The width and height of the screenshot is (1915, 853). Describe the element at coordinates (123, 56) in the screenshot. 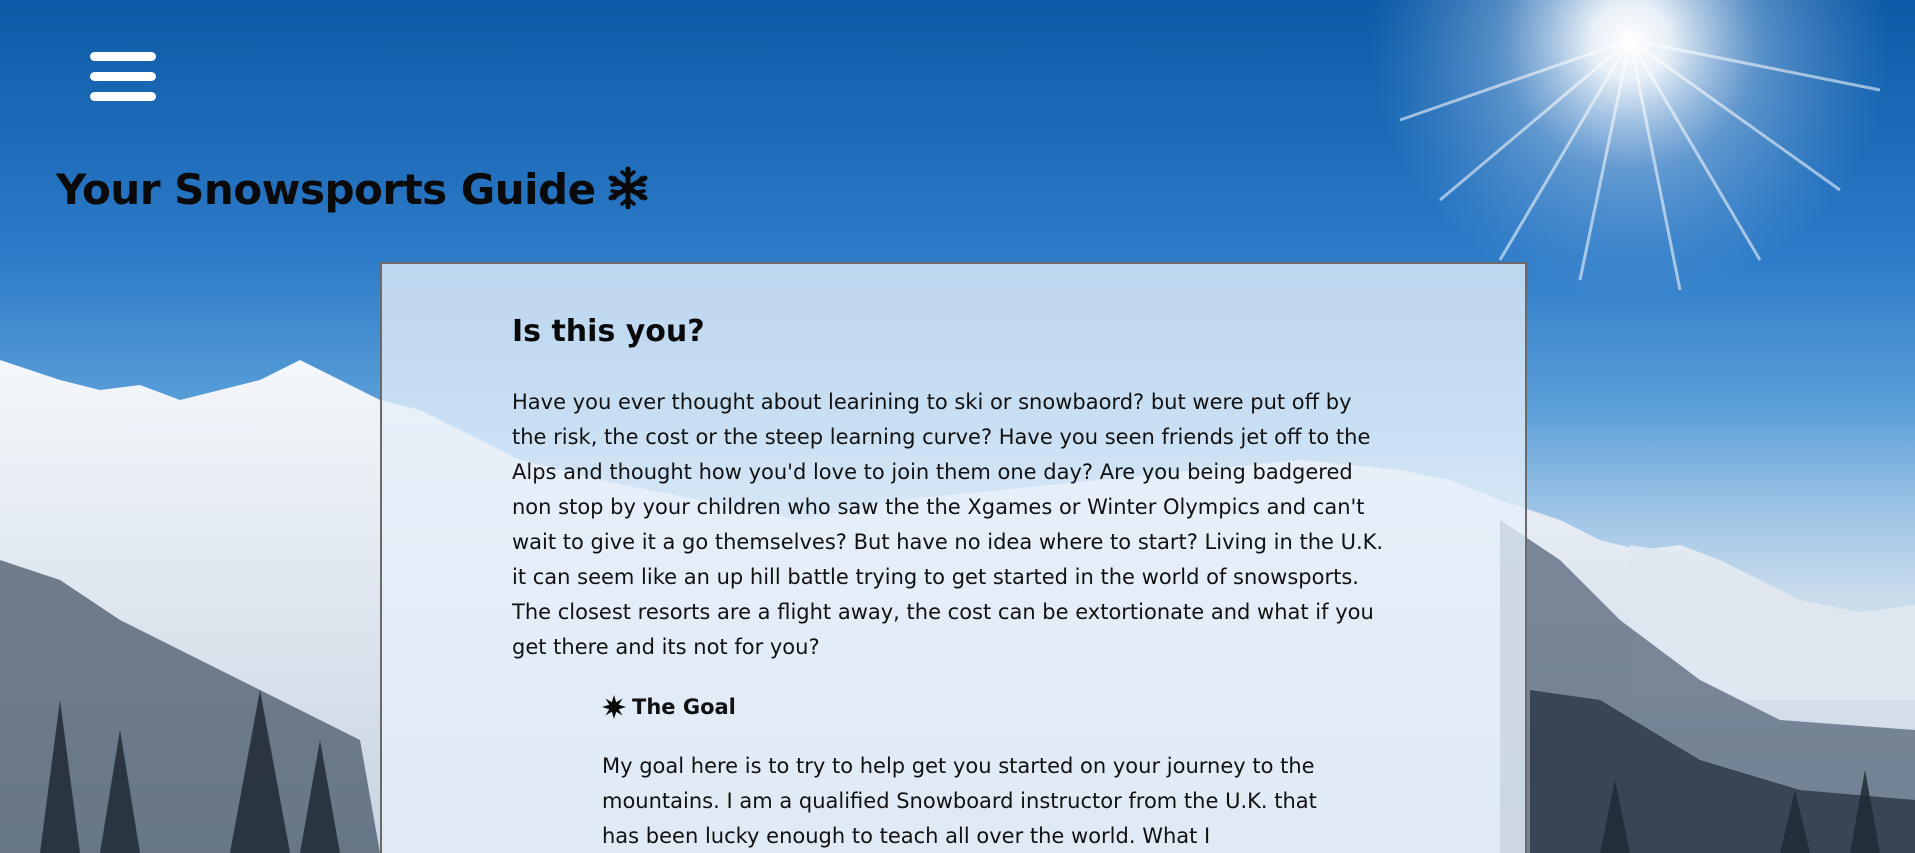

I see `menu-bar-top` at that location.